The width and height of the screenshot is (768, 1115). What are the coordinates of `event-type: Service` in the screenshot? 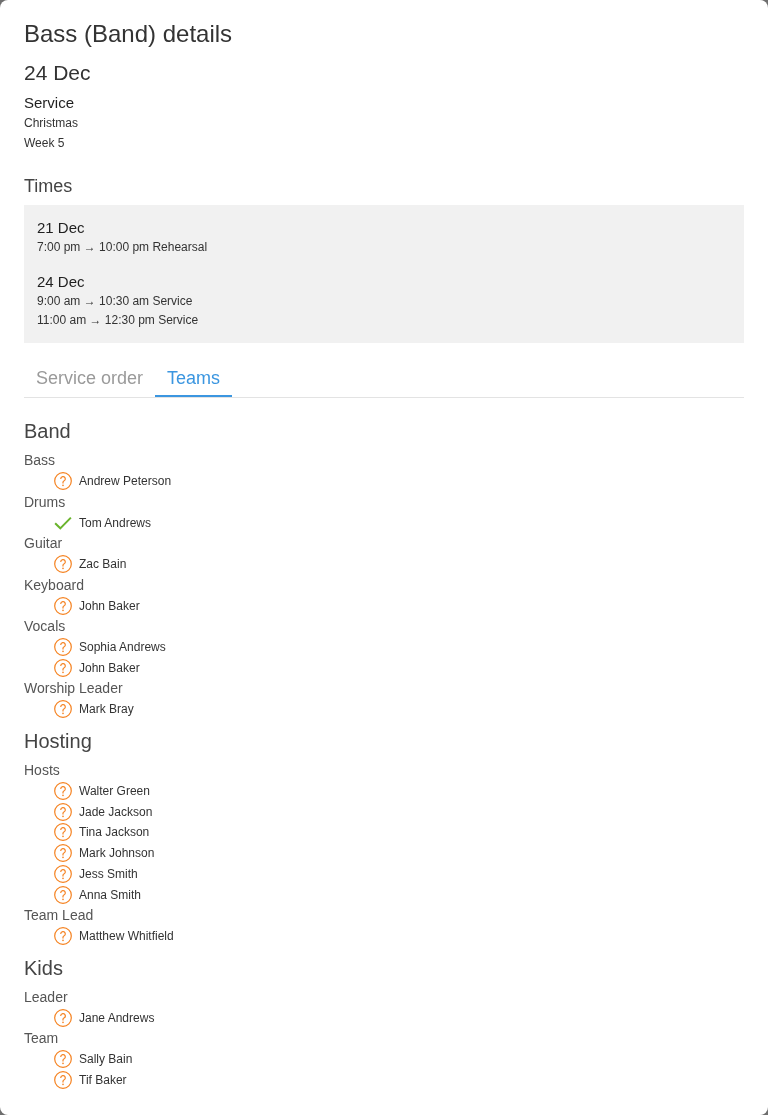 It's located at (50, 103).